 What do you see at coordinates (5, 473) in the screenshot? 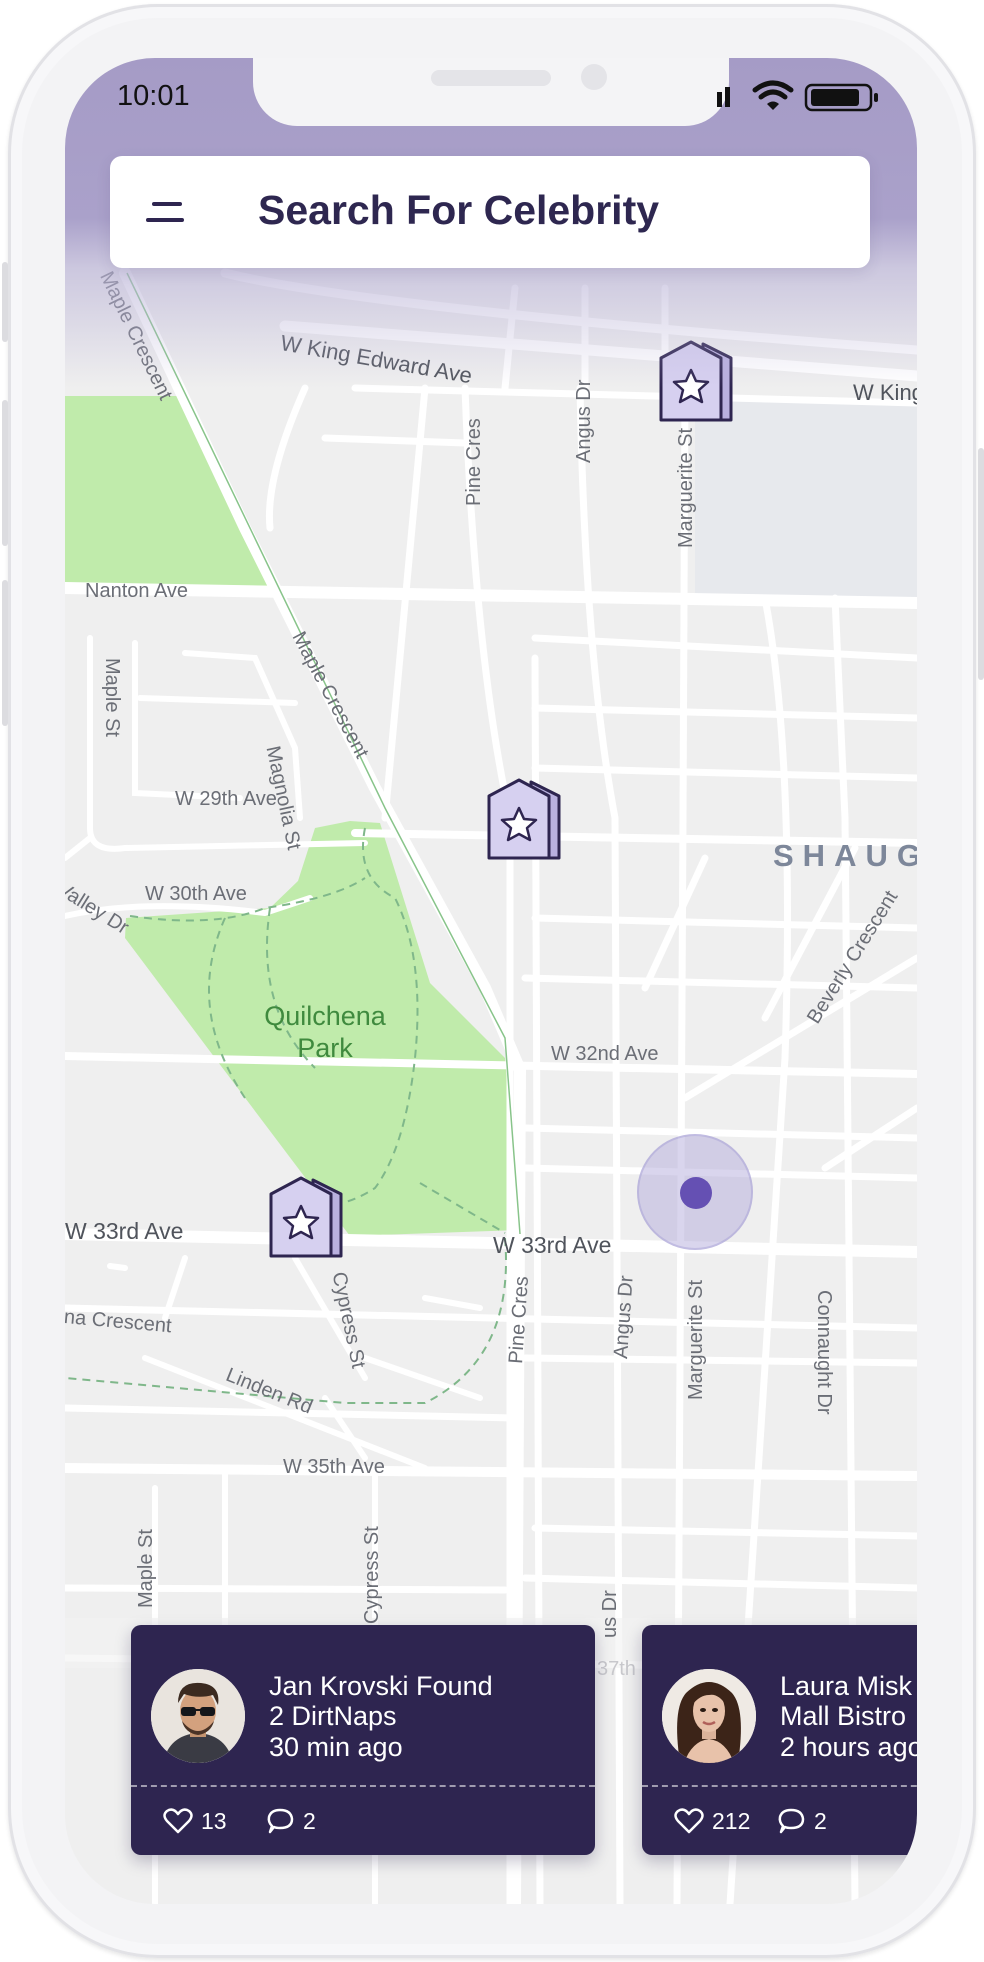
I see `volume-up-button` at bounding box center [5, 473].